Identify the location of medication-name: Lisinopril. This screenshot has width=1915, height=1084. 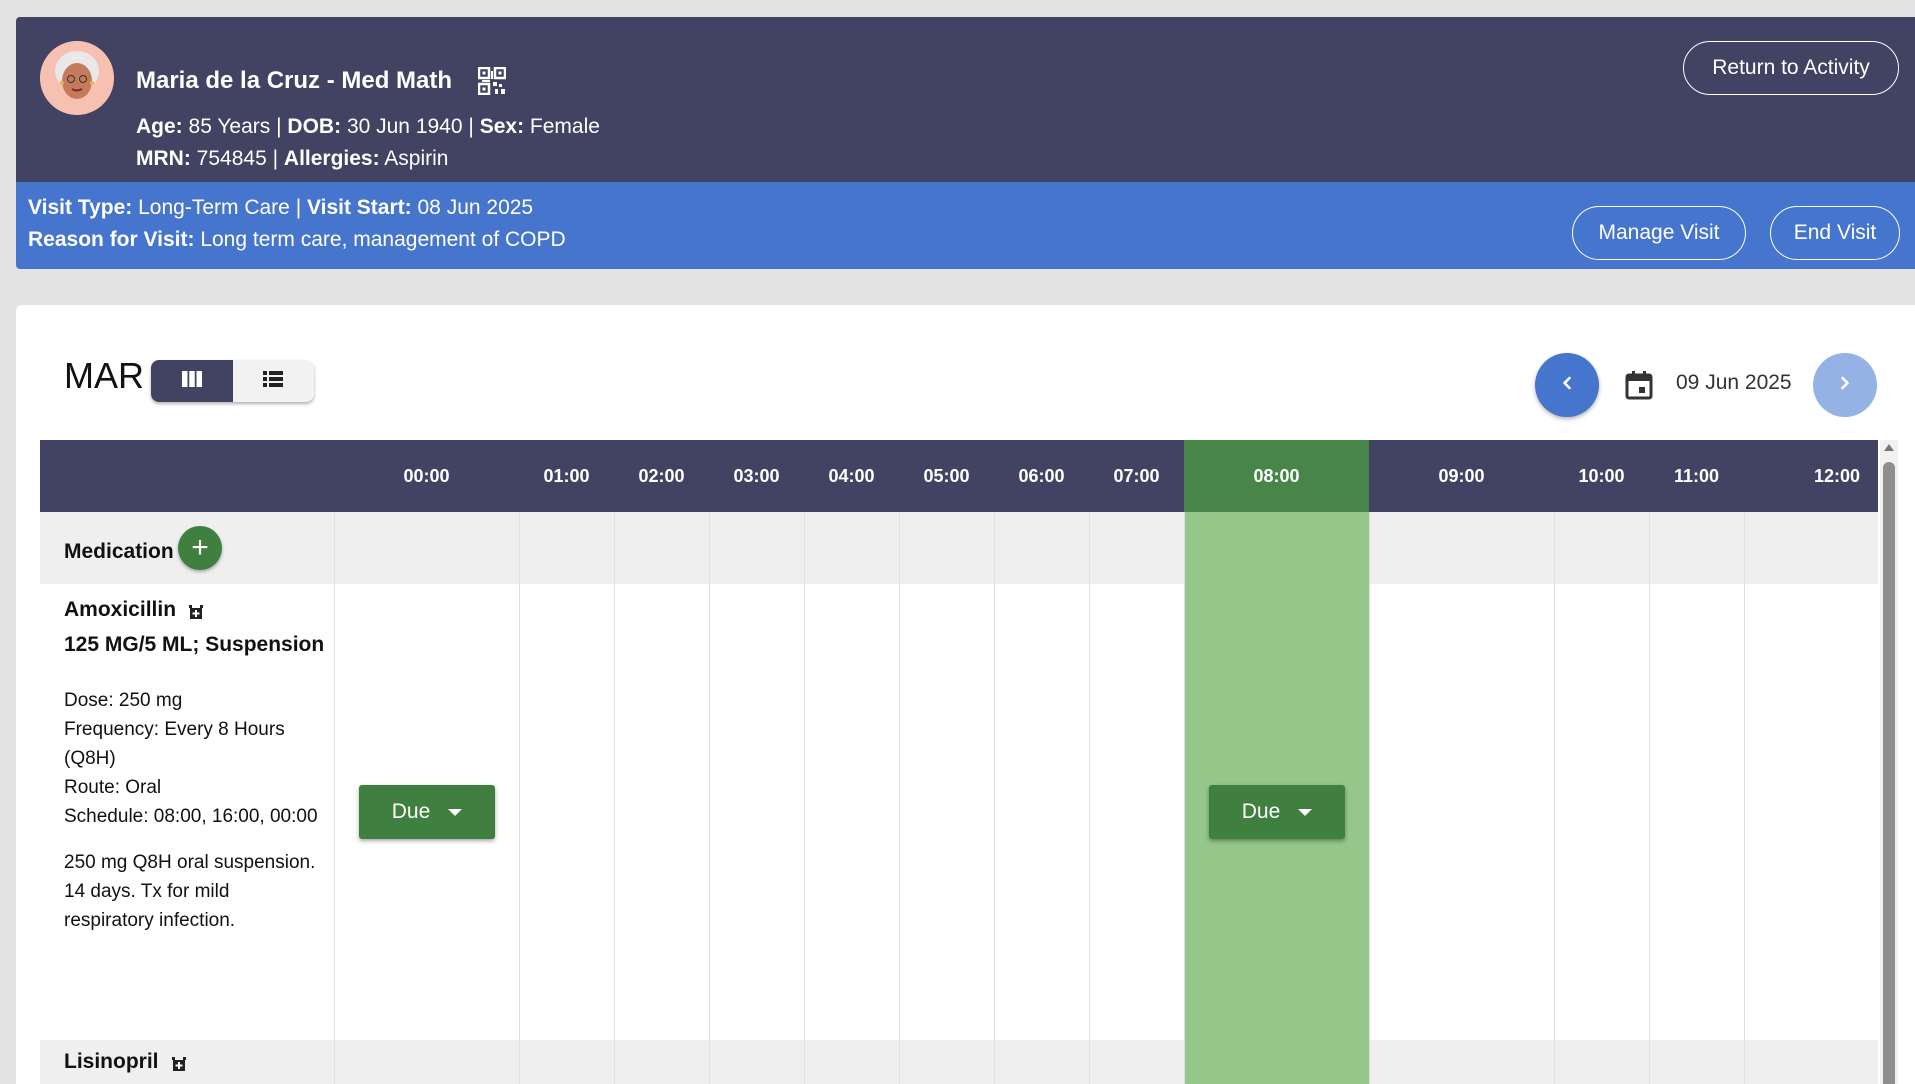
(125, 1062).